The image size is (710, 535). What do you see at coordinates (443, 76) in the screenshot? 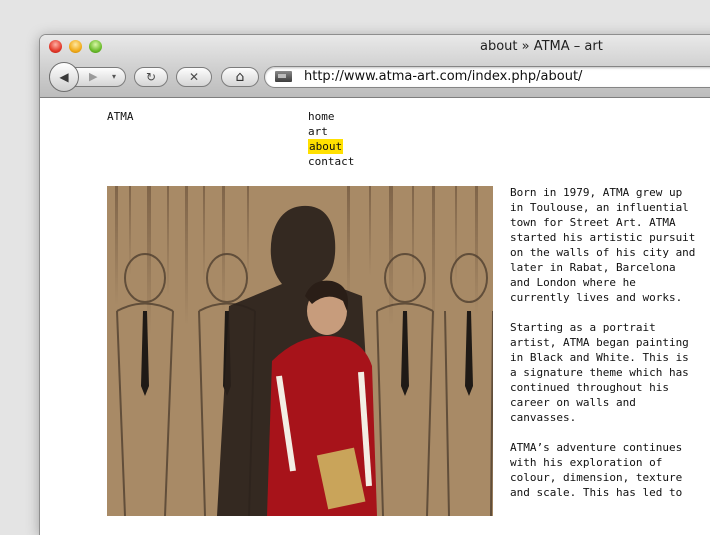
I see `url-text: http://www.atma-art.com/index.php/about/` at bounding box center [443, 76].